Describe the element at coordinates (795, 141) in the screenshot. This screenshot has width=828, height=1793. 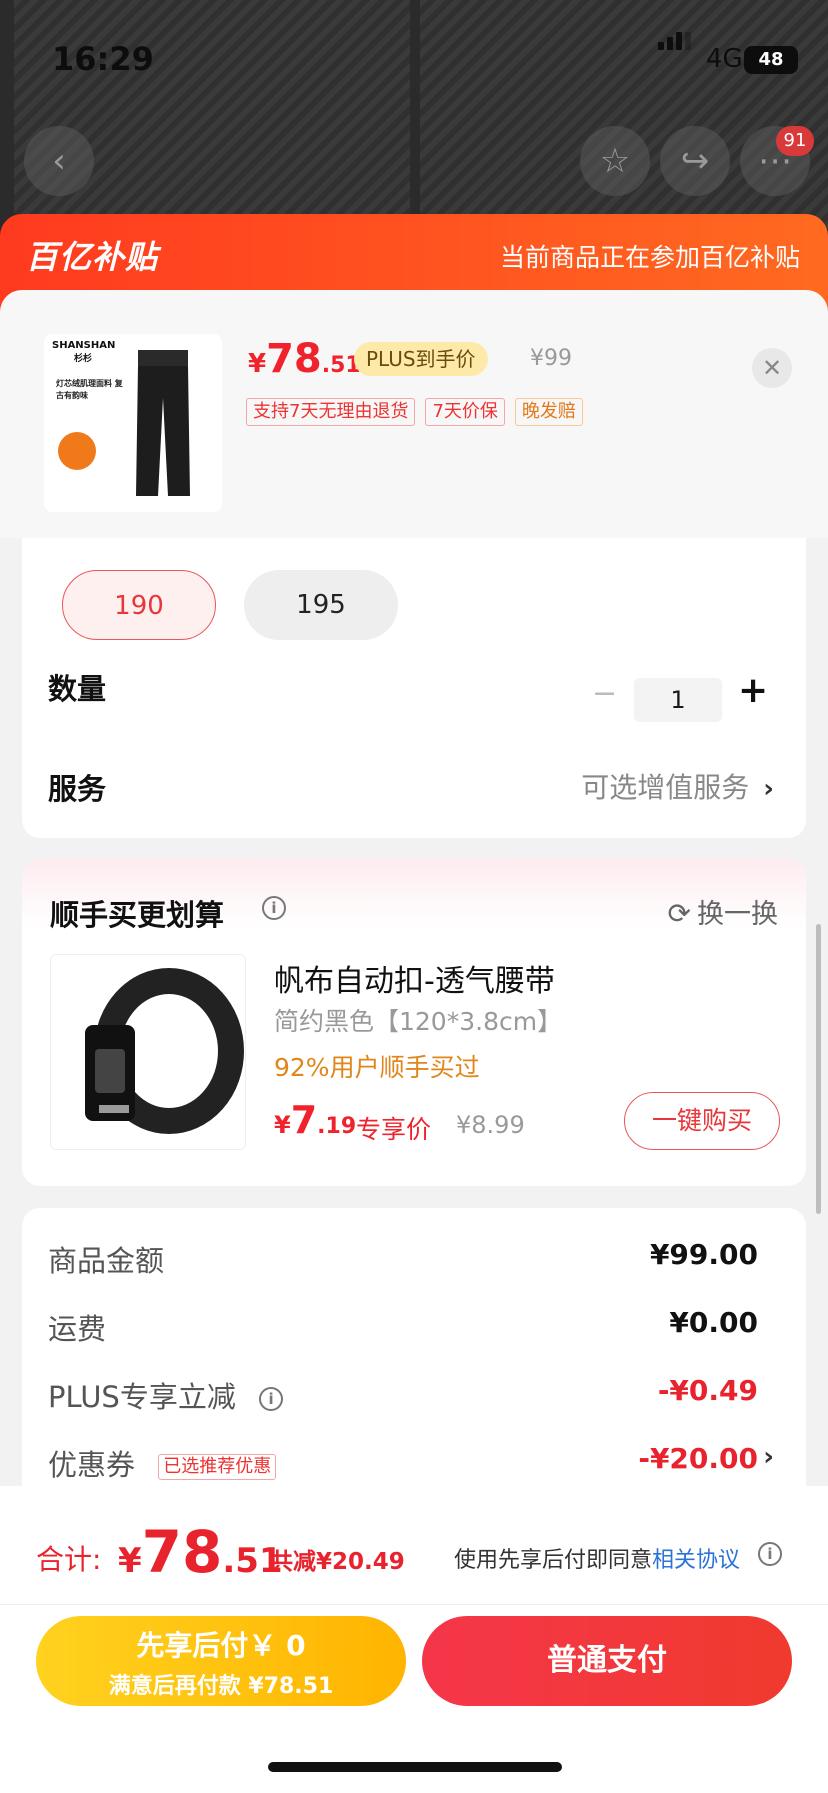
I see `cart-badge: 91` at that location.